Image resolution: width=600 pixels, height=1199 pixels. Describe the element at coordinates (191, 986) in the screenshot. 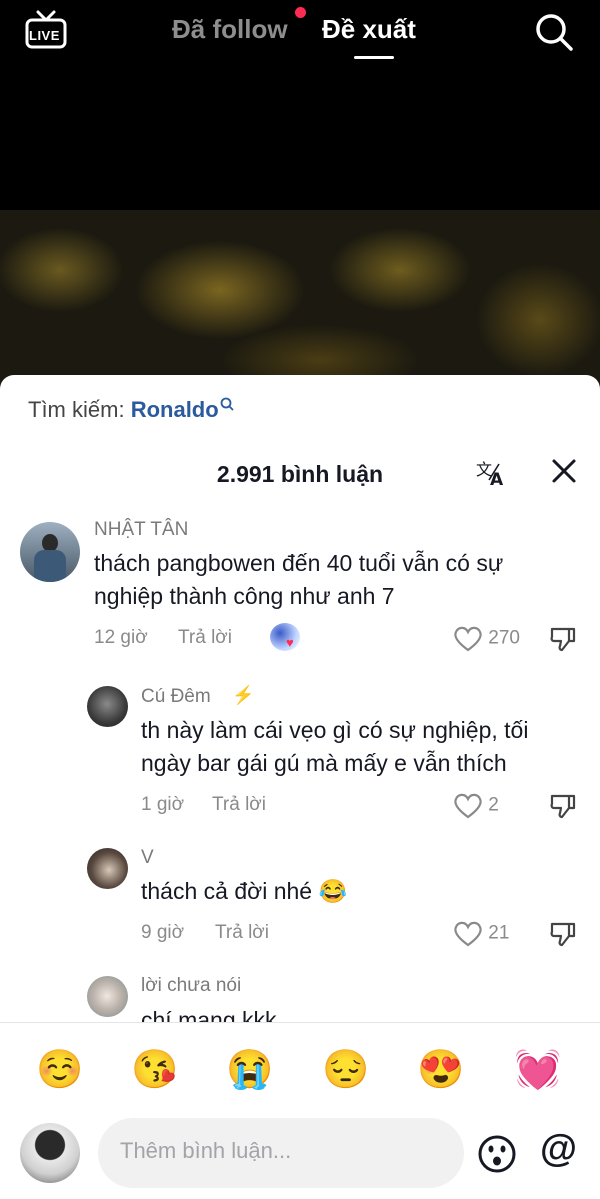

I see `comment-author: lời chưa nói` at that location.